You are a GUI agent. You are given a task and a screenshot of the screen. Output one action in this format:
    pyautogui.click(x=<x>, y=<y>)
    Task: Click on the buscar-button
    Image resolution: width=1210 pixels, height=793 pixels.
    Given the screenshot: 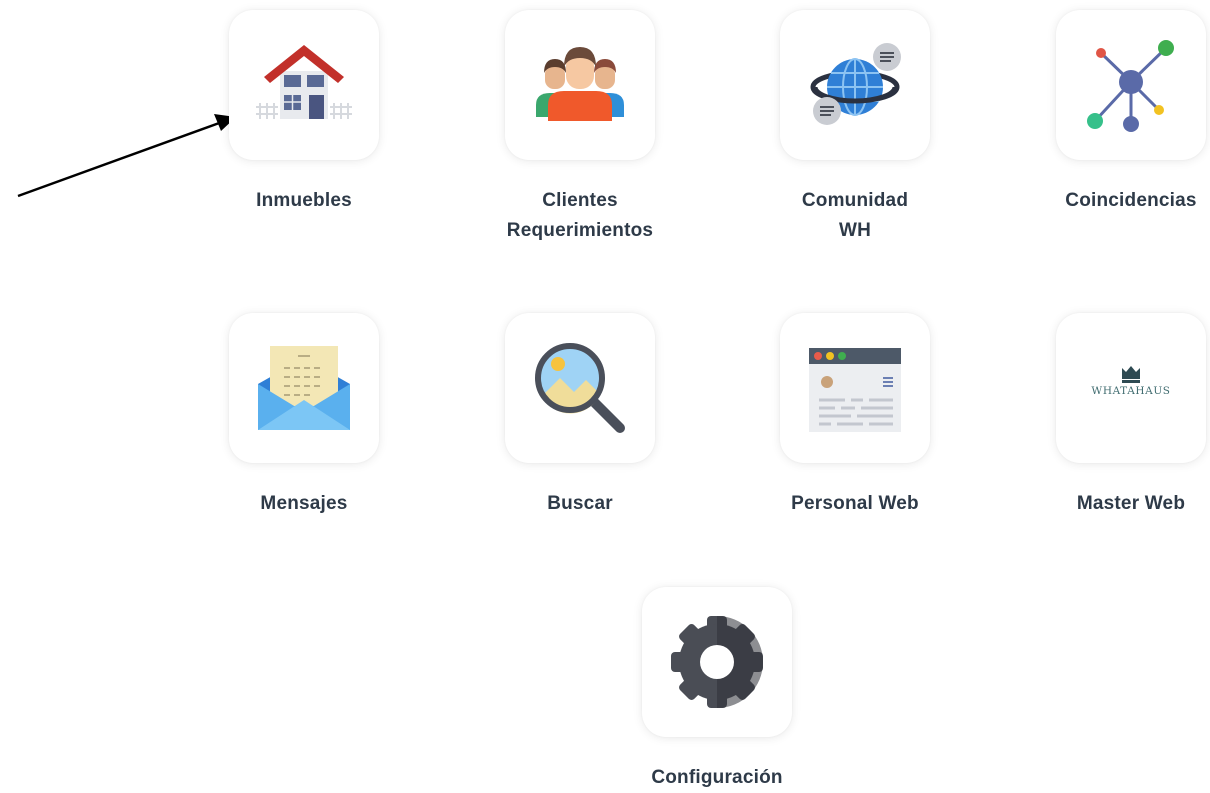 What is the action you would take?
    pyautogui.click(x=580, y=388)
    